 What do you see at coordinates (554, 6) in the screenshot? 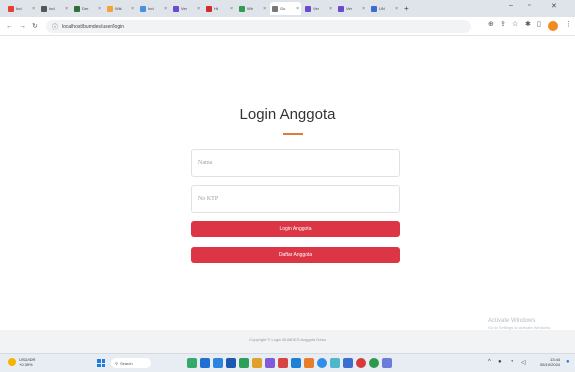
I see `close-window-icon: ✕` at bounding box center [554, 6].